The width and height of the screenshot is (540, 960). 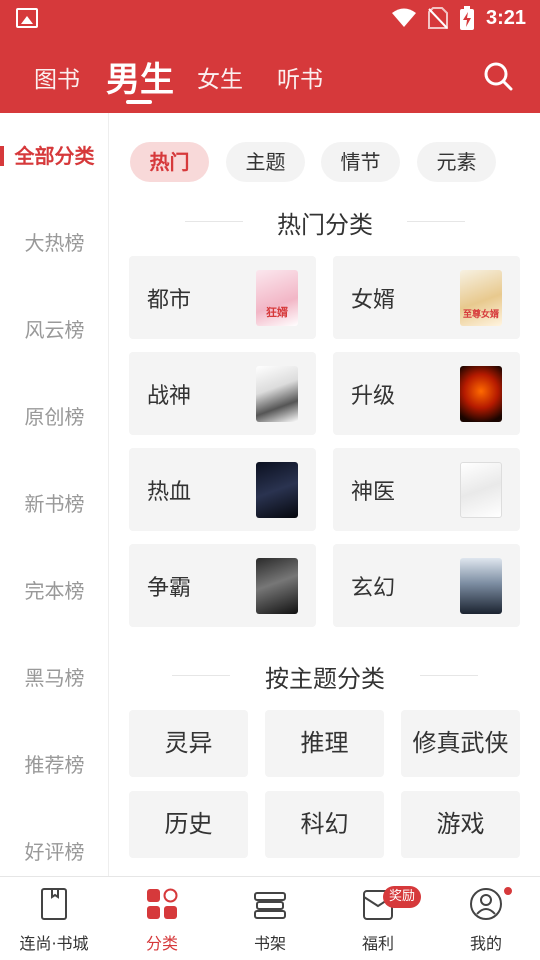 What do you see at coordinates (54, 678) in the screenshot?
I see `sidebar-item-dark-horse-list: 黑马榜` at bounding box center [54, 678].